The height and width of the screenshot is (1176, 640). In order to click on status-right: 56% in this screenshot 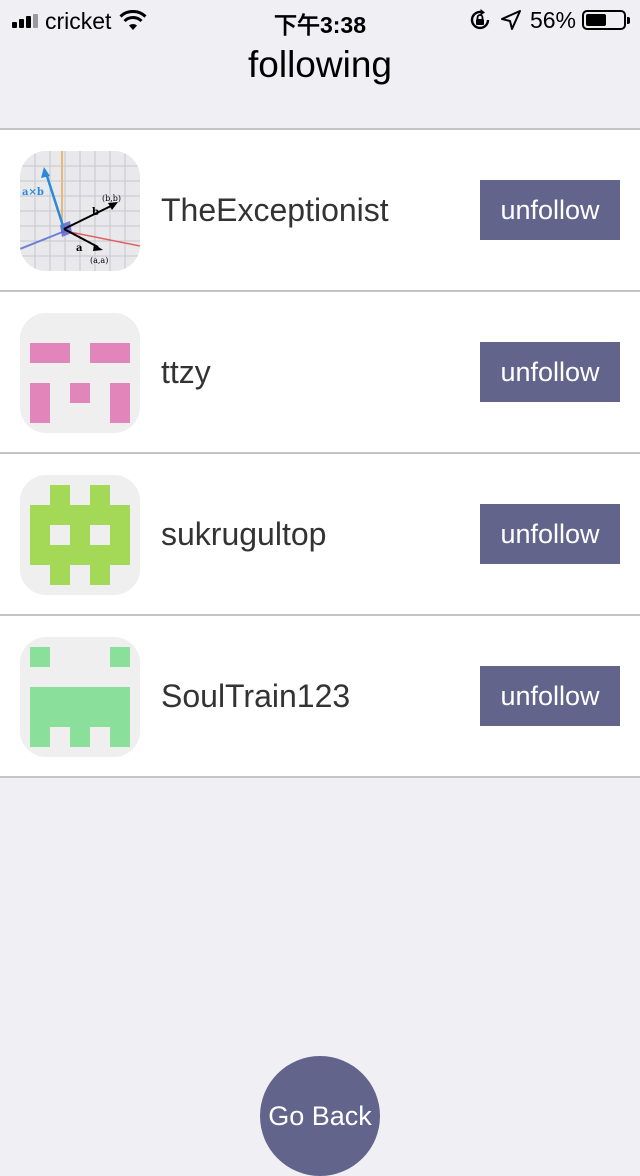, I will do `click(549, 20)`.